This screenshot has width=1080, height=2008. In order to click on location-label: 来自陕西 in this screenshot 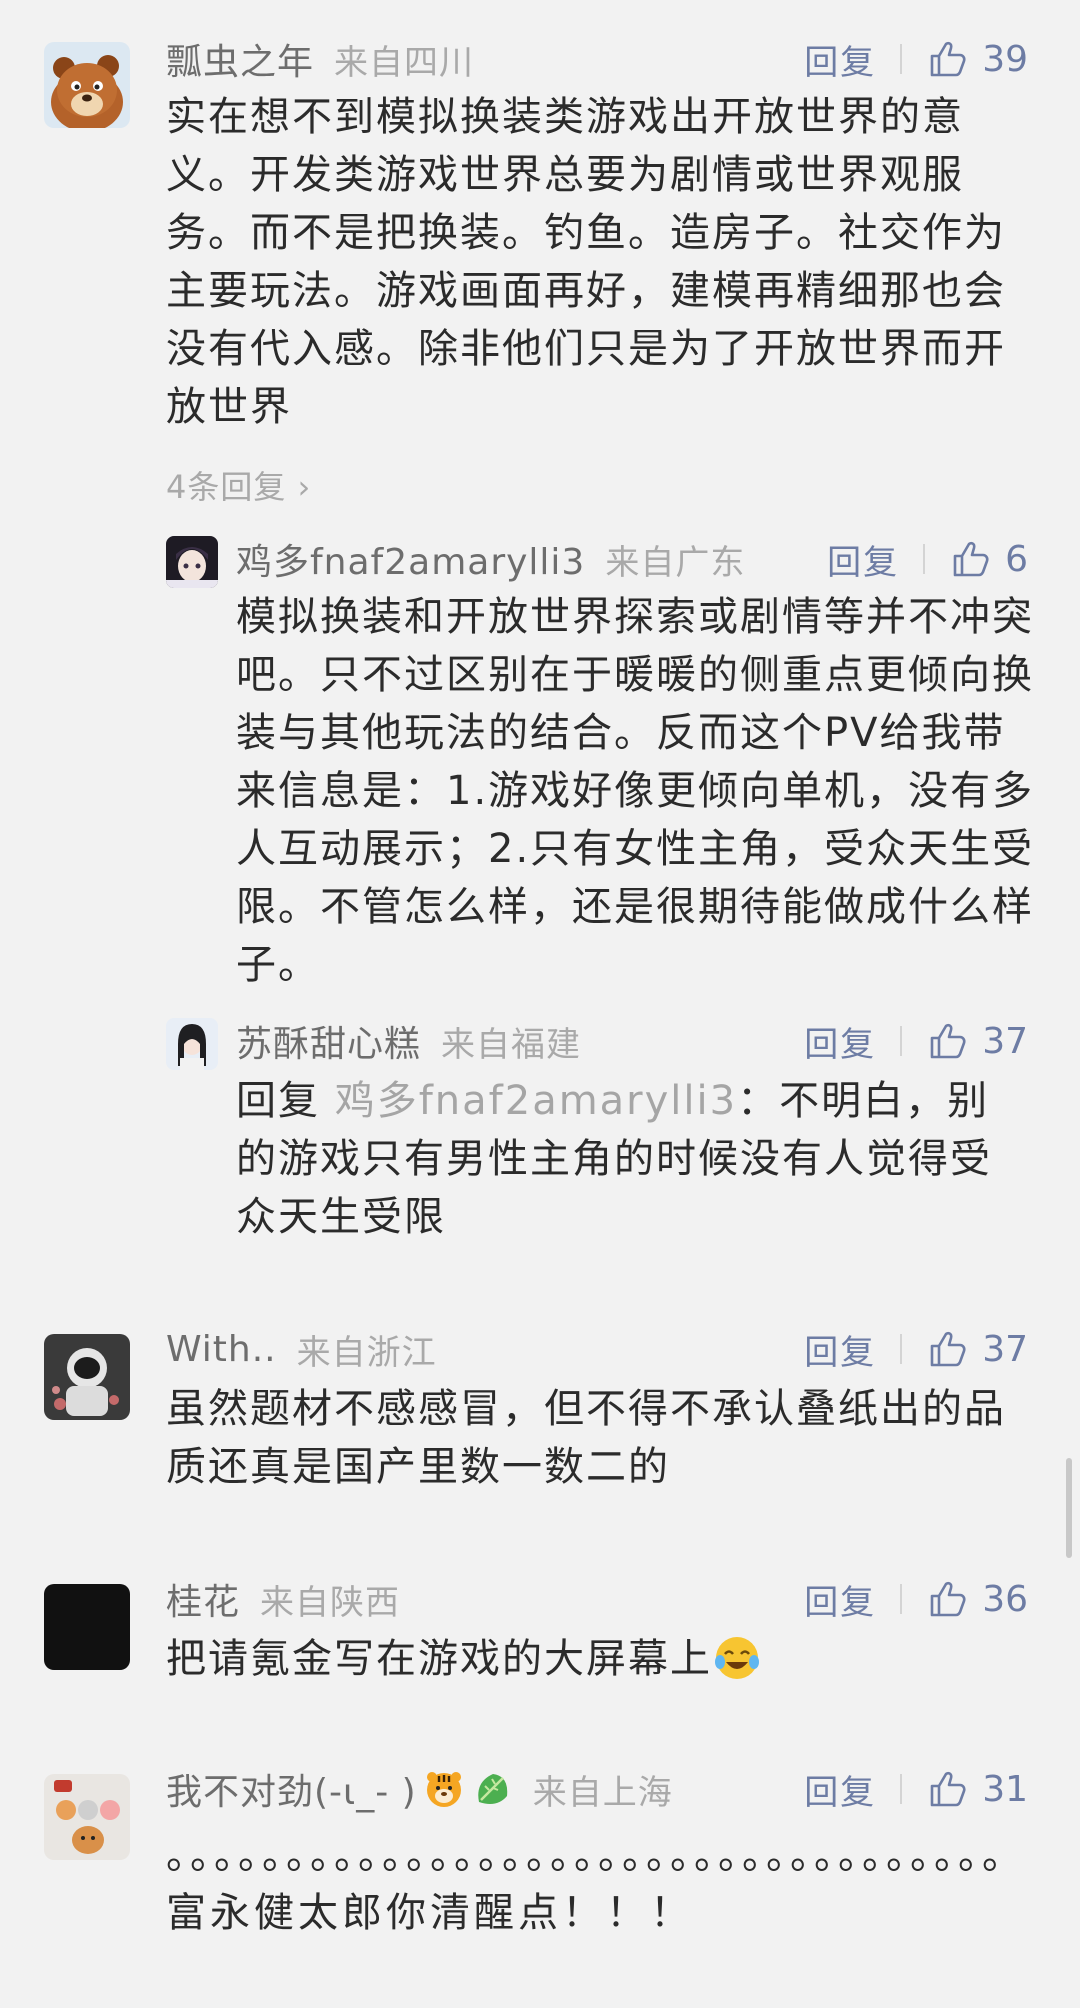, I will do `click(330, 1602)`.